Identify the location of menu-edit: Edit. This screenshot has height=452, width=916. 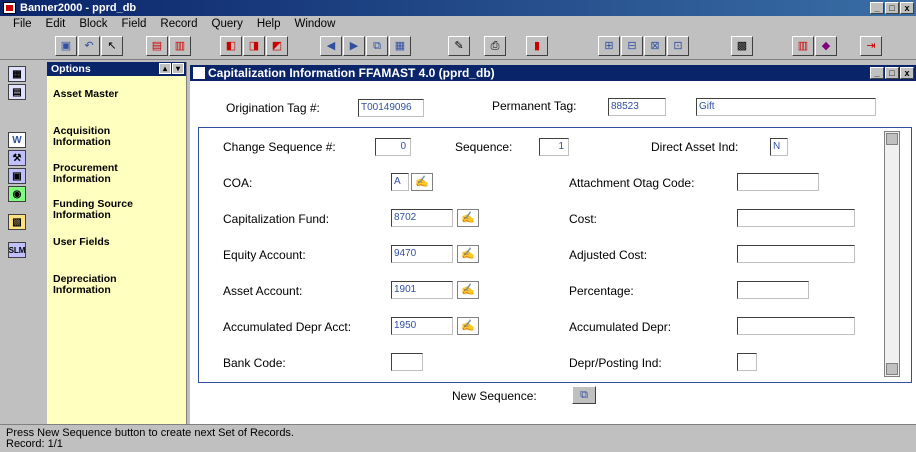
(56, 24).